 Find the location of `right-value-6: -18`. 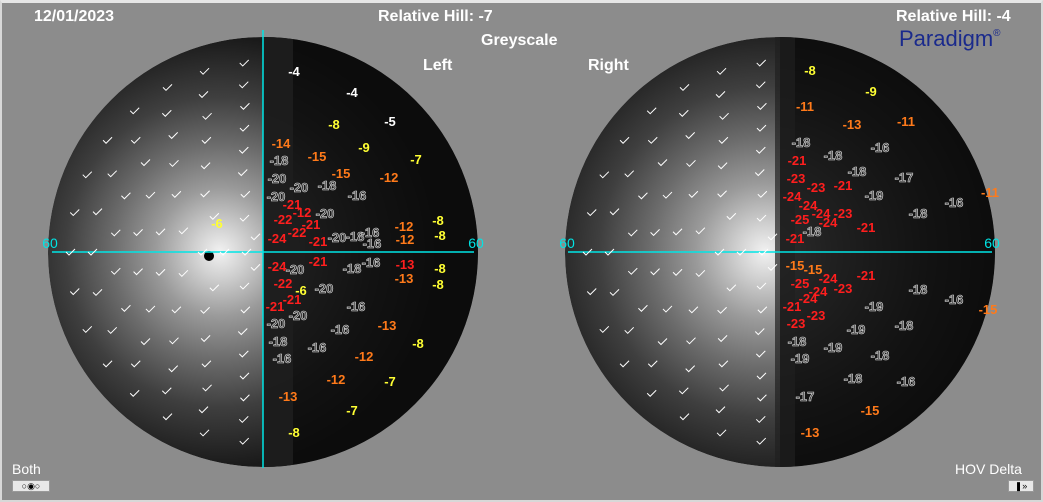

right-value-6: -18 is located at coordinates (833, 155).